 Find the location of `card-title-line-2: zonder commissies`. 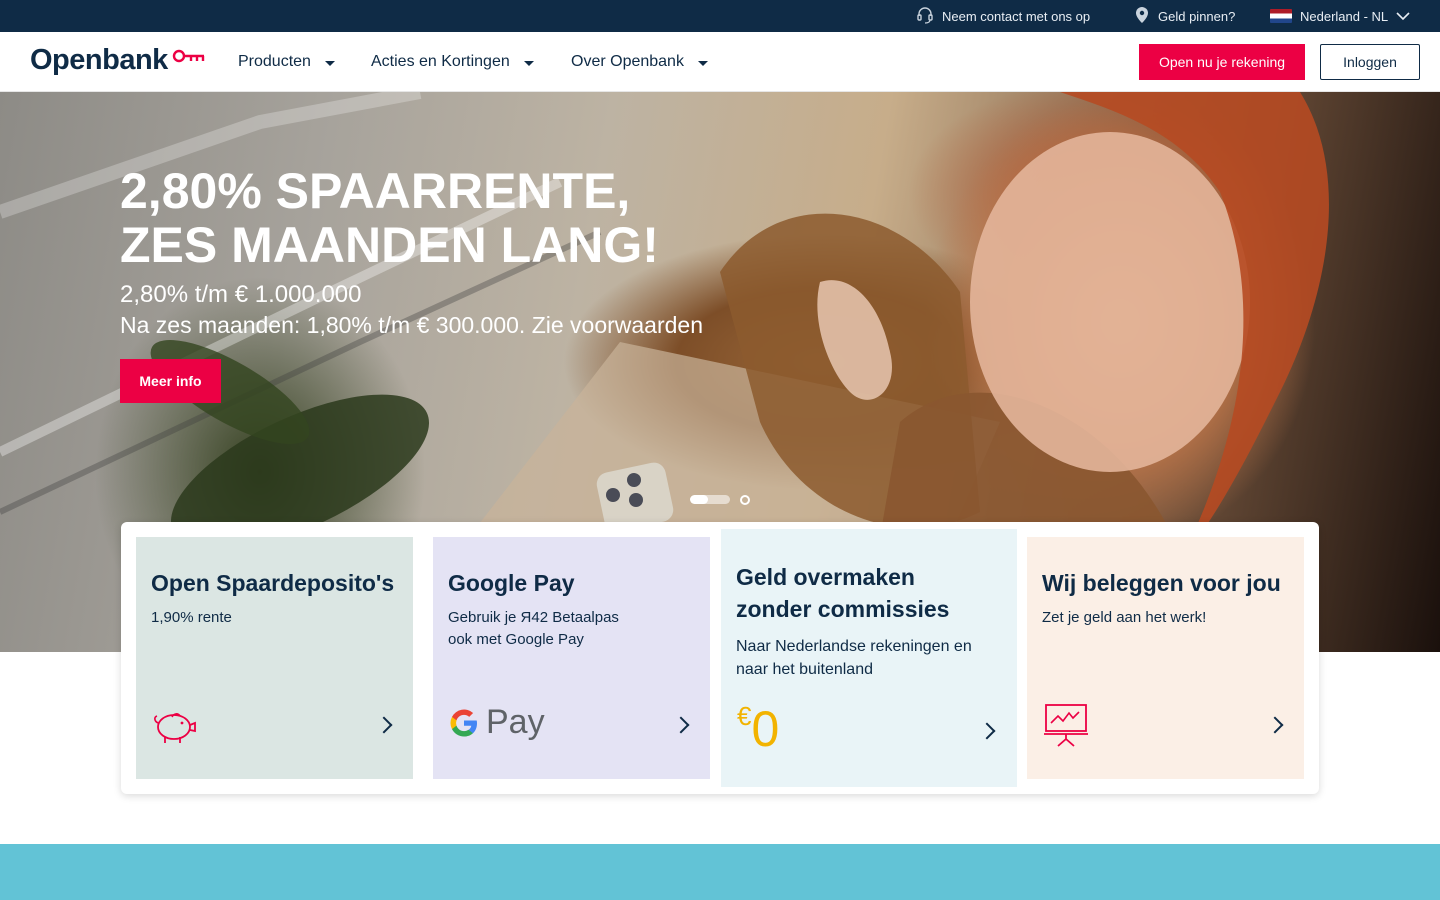

card-title-line-2: zonder commissies is located at coordinates (843, 609).